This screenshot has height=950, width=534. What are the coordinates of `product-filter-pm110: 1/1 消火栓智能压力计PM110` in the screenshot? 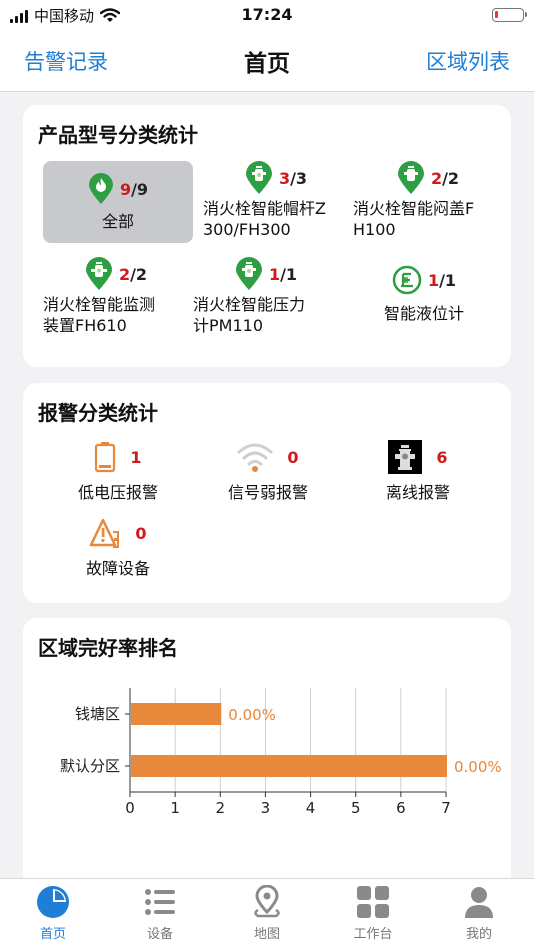 It's located at (266, 296).